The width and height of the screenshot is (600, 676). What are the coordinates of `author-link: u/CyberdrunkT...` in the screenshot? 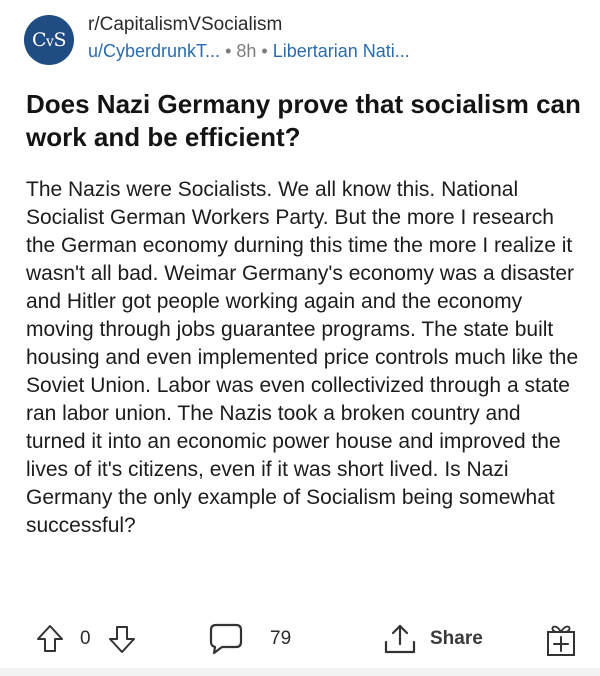 It's located at (154, 51).